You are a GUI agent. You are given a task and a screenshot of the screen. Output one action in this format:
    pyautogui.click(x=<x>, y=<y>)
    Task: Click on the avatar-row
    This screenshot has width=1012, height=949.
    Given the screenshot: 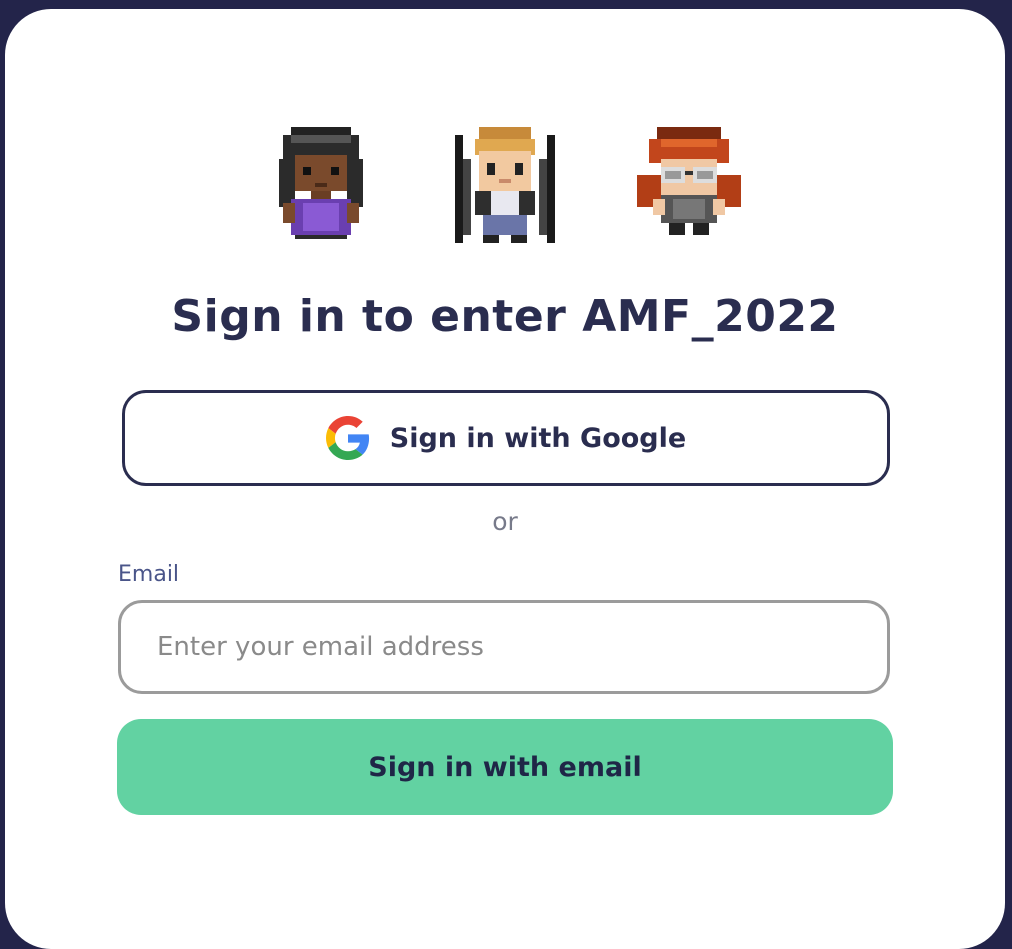 What is the action you would take?
    pyautogui.click(x=505, y=192)
    